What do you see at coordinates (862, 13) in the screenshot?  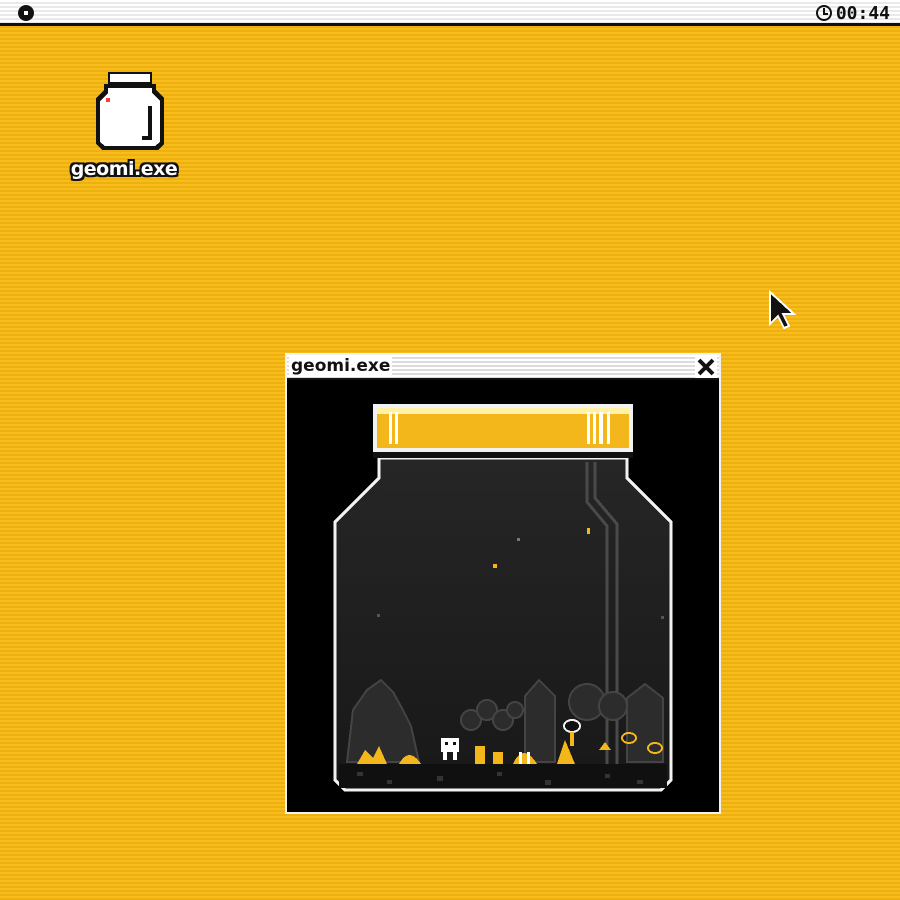 I see `clock-time: 00:44` at bounding box center [862, 13].